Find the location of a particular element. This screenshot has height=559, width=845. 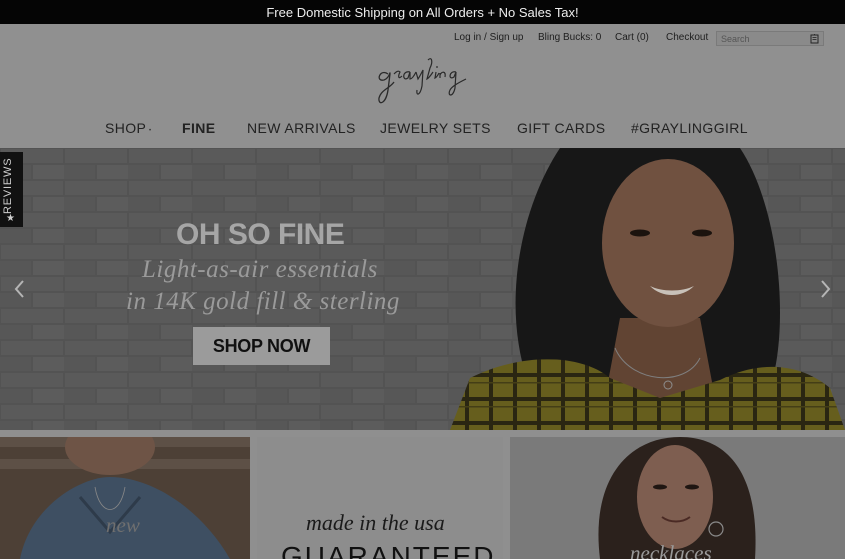

checkout-link: Checkout is located at coordinates (687, 37).